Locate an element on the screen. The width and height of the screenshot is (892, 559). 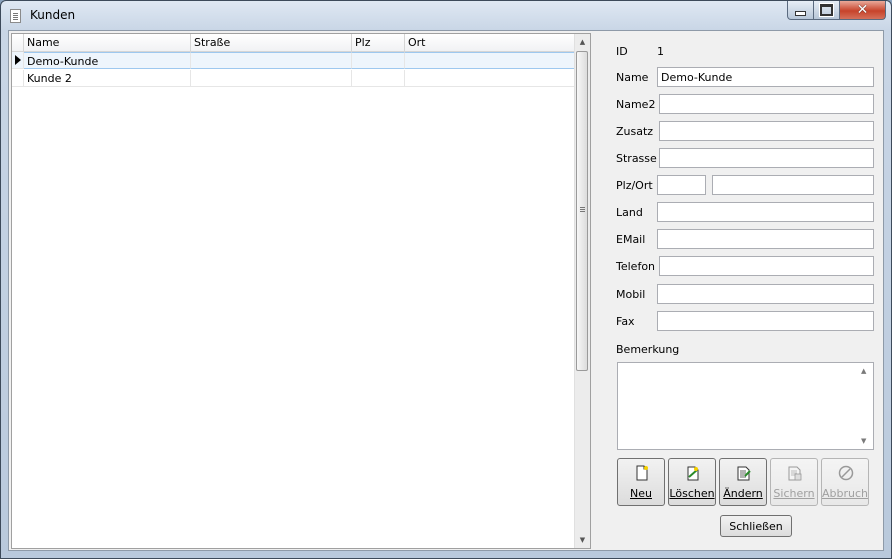
mobil-field is located at coordinates (765, 294).